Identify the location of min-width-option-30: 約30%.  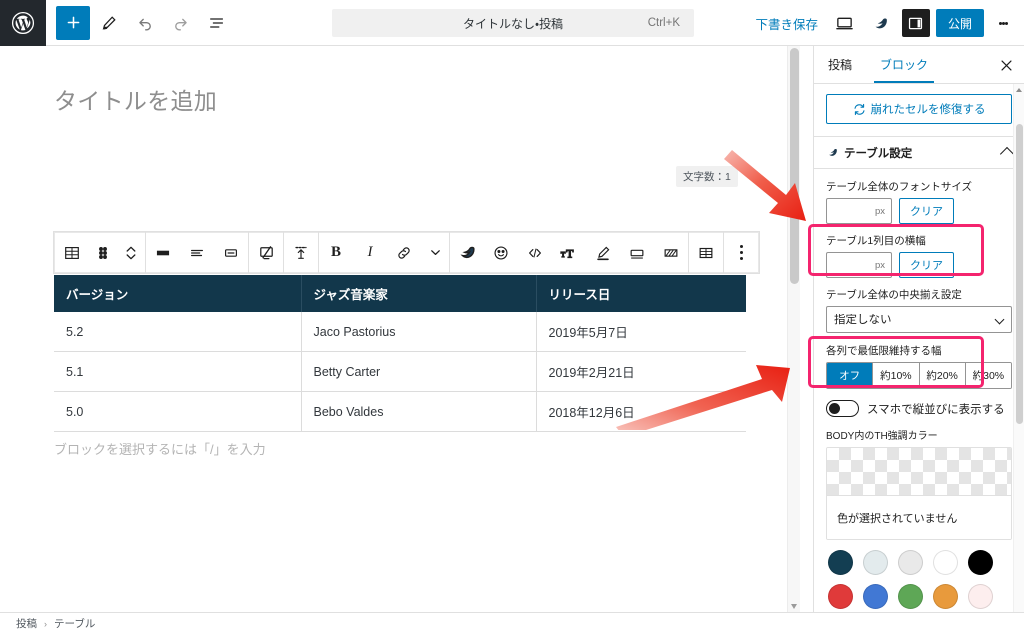
(988, 375).